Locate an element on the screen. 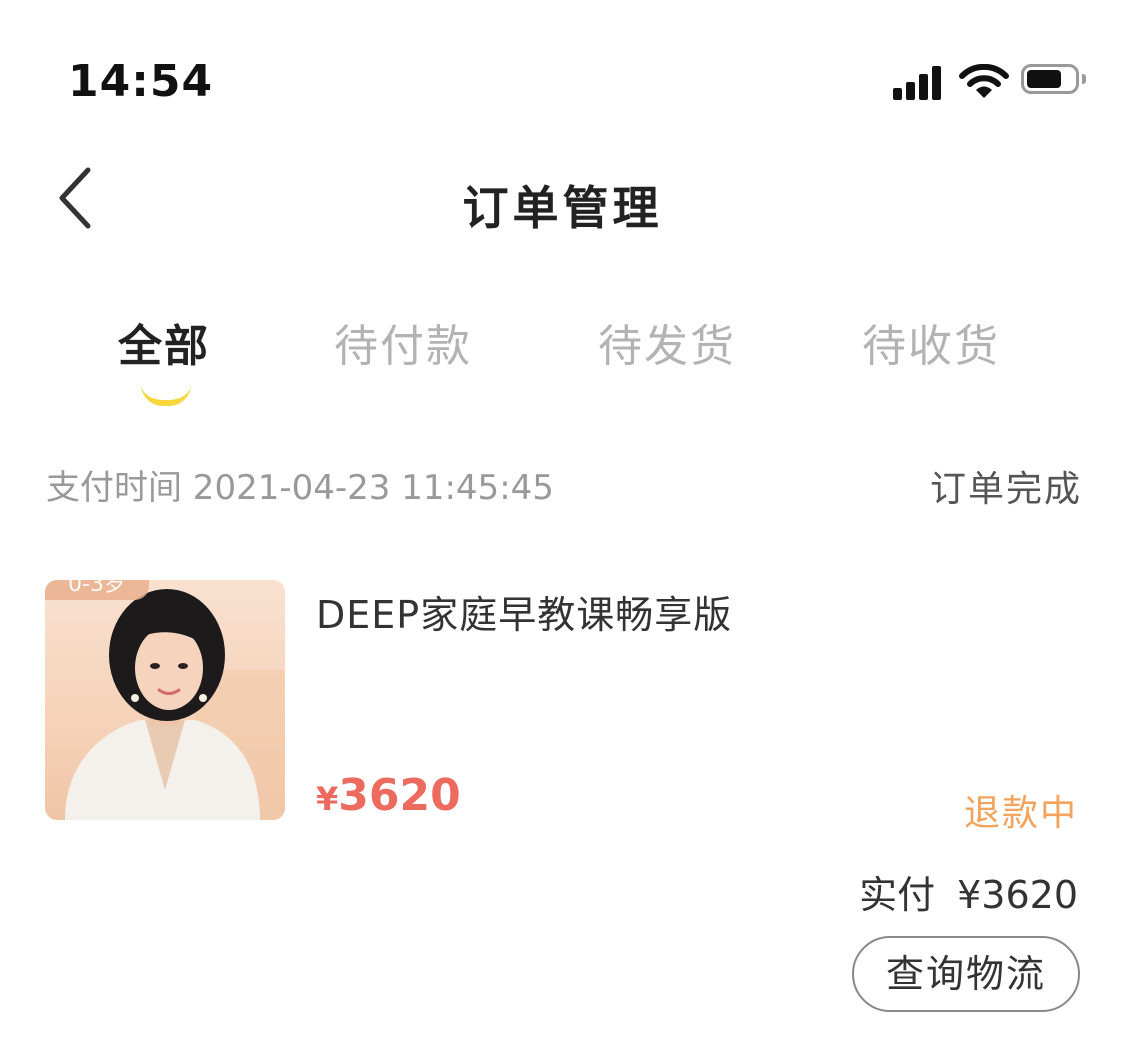 This screenshot has width=1125, height=1063. order-header: 支付时间 2021-04-23 11:45:45 订单完成 is located at coordinates (564, 485).